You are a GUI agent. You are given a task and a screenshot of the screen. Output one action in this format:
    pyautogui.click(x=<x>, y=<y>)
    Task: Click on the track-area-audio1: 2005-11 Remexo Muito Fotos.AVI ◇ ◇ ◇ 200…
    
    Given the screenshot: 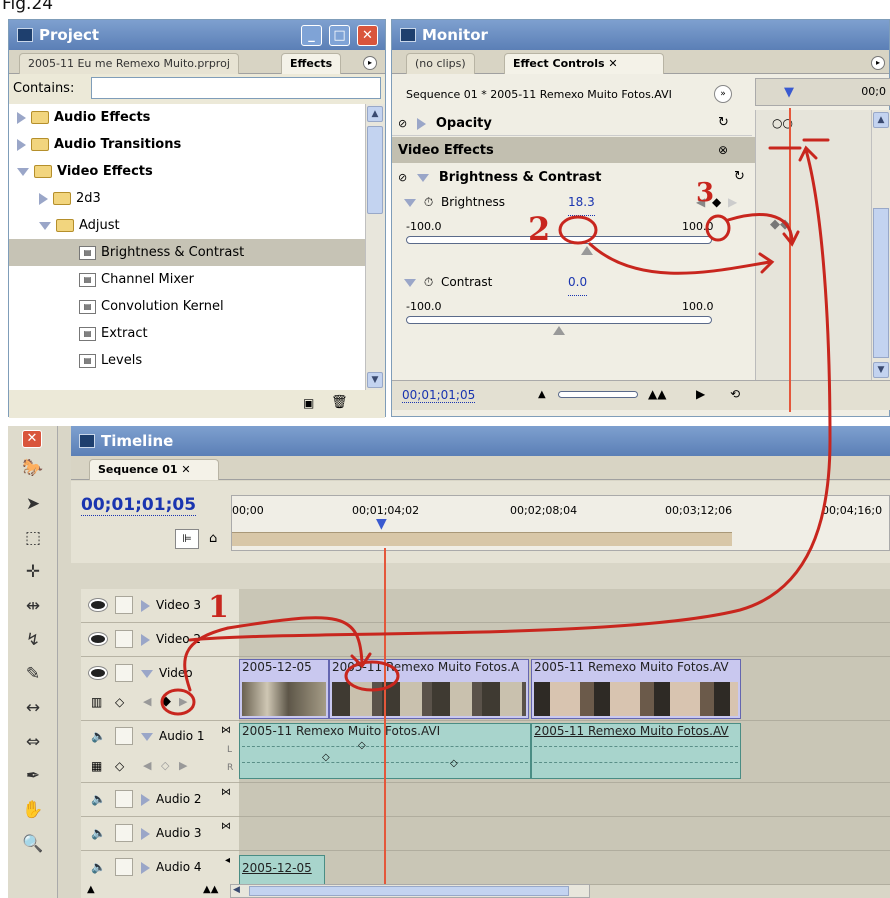 What is the action you would take?
    pyautogui.click(x=564, y=752)
    